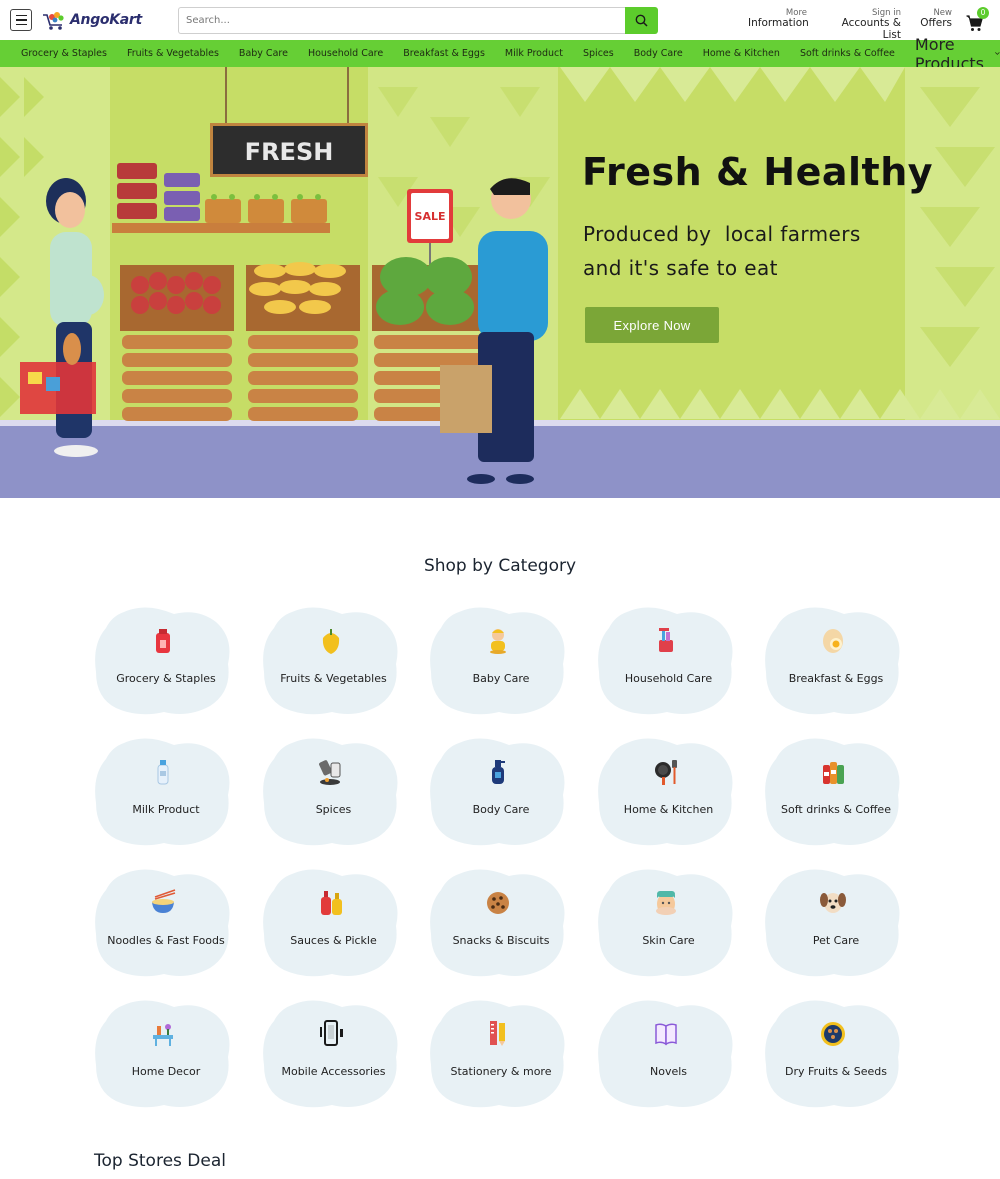  I want to click on hero-subtitle-line1: Produced by local farmers, so click(722, 234).